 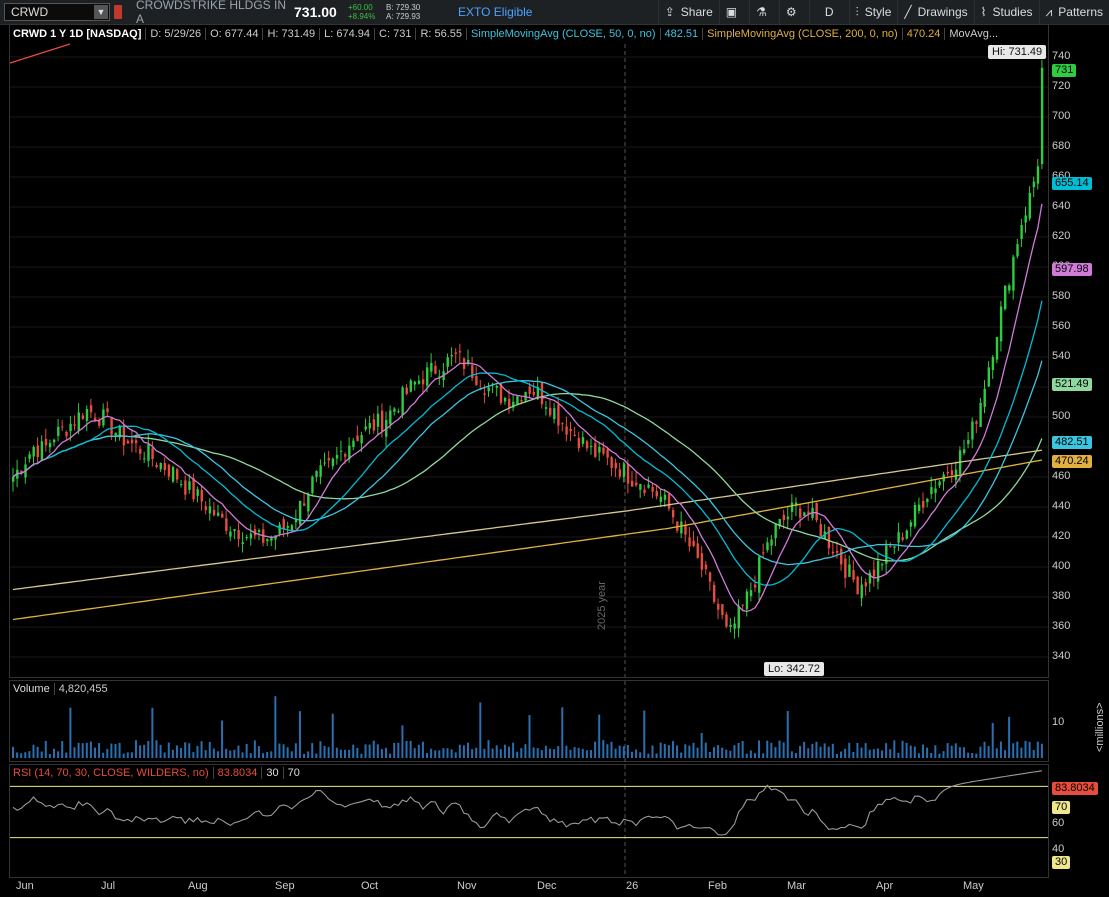 What do you see at coordinates (32, 689) in the screenshot?
I see `volume-label: Volume` at bounding box center [32, 689].